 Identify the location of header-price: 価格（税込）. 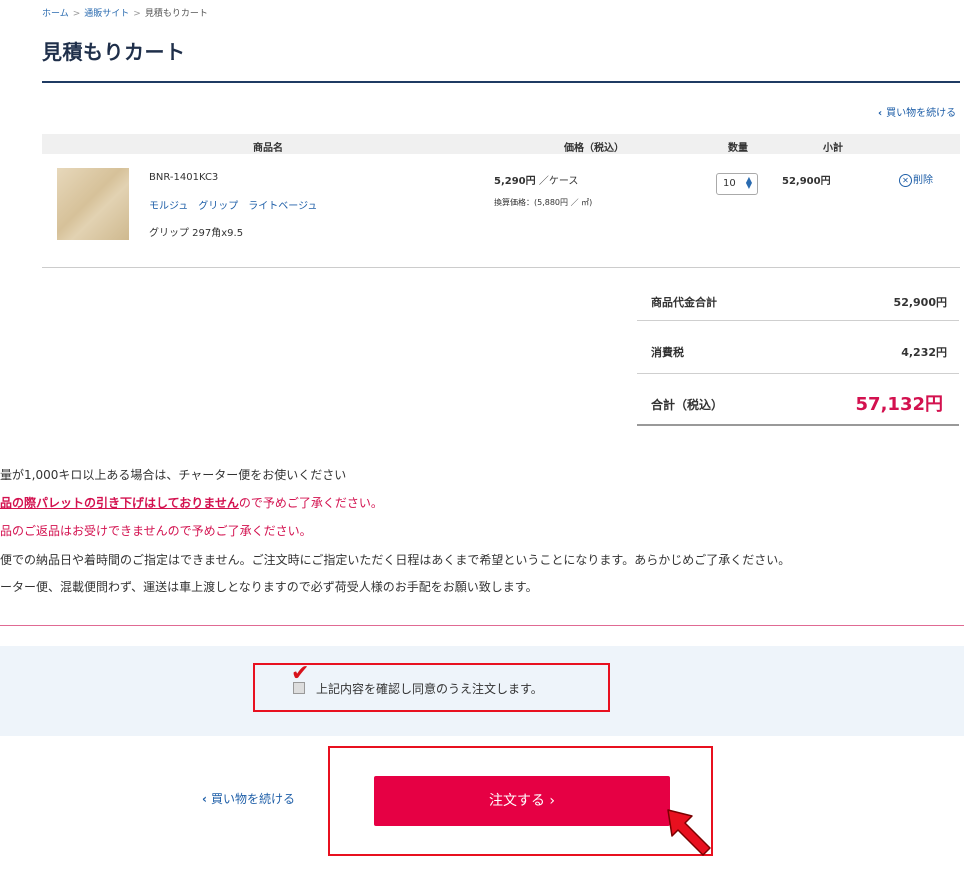
(594, 148).